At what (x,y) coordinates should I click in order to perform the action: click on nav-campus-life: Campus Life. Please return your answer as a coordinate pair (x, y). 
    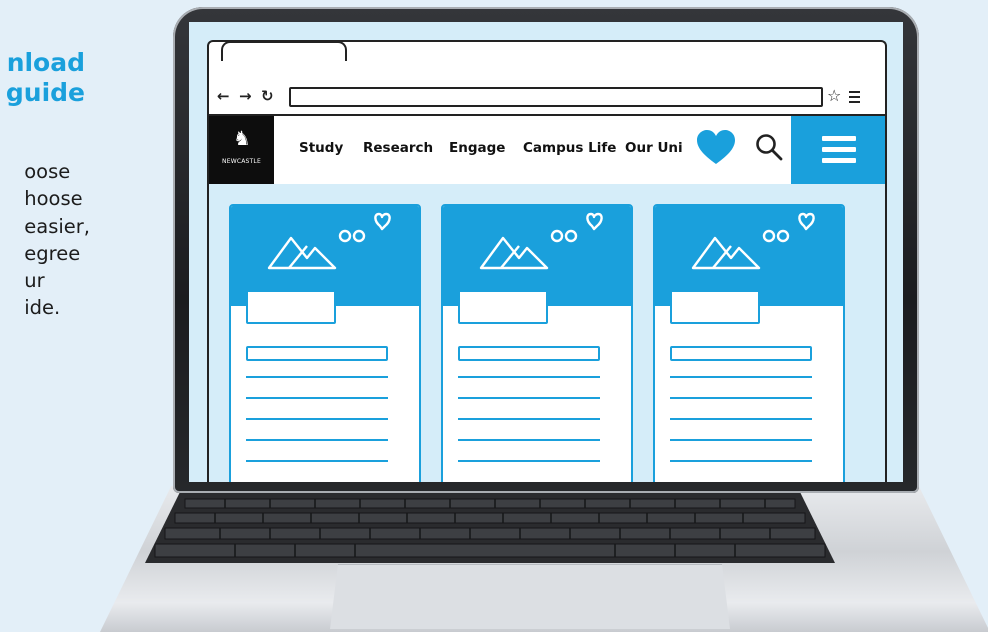
    Looking at the image, I should click on (569, 148).